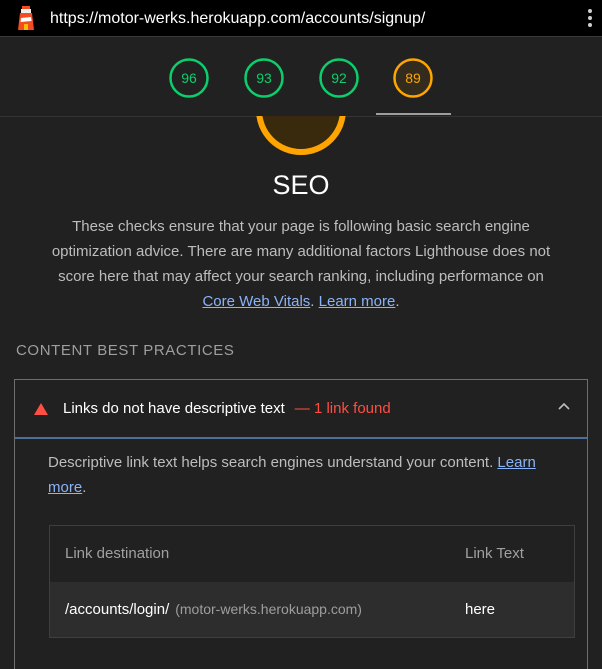 The width and height of the screenshot is (602, 669). I want to click on column-header-link-text: Link Text, so click(494, 553).